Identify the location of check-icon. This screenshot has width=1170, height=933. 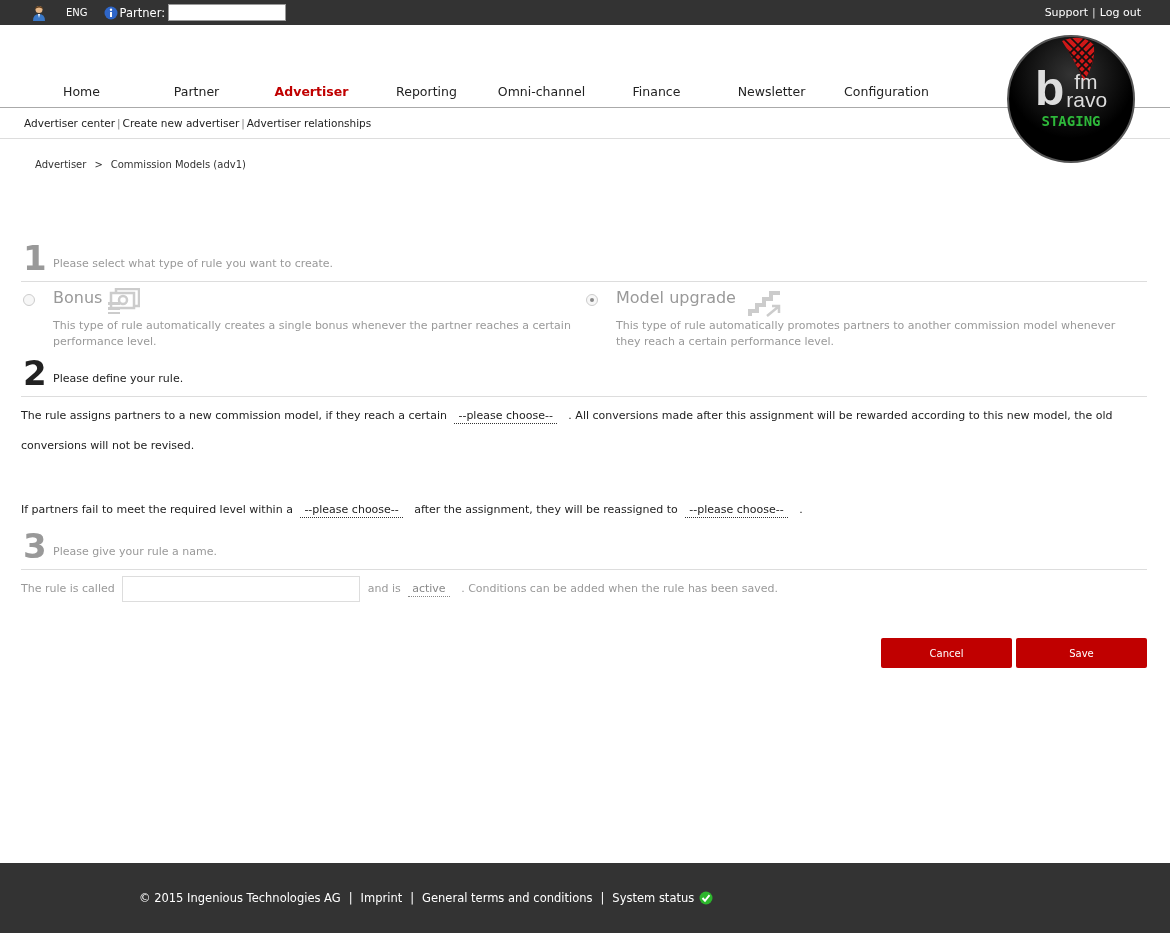
(706, 898).